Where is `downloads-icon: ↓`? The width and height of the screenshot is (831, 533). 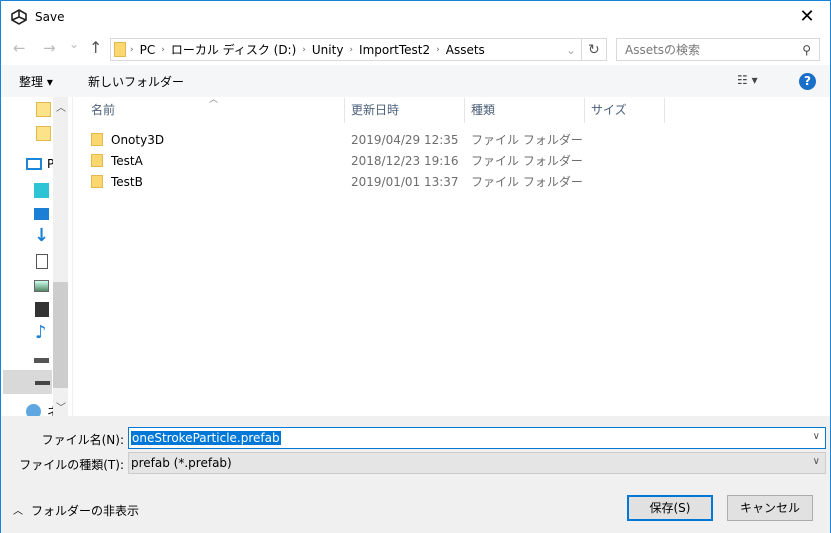 downloads-icon: ↓ is located at coordinates (41, 235).